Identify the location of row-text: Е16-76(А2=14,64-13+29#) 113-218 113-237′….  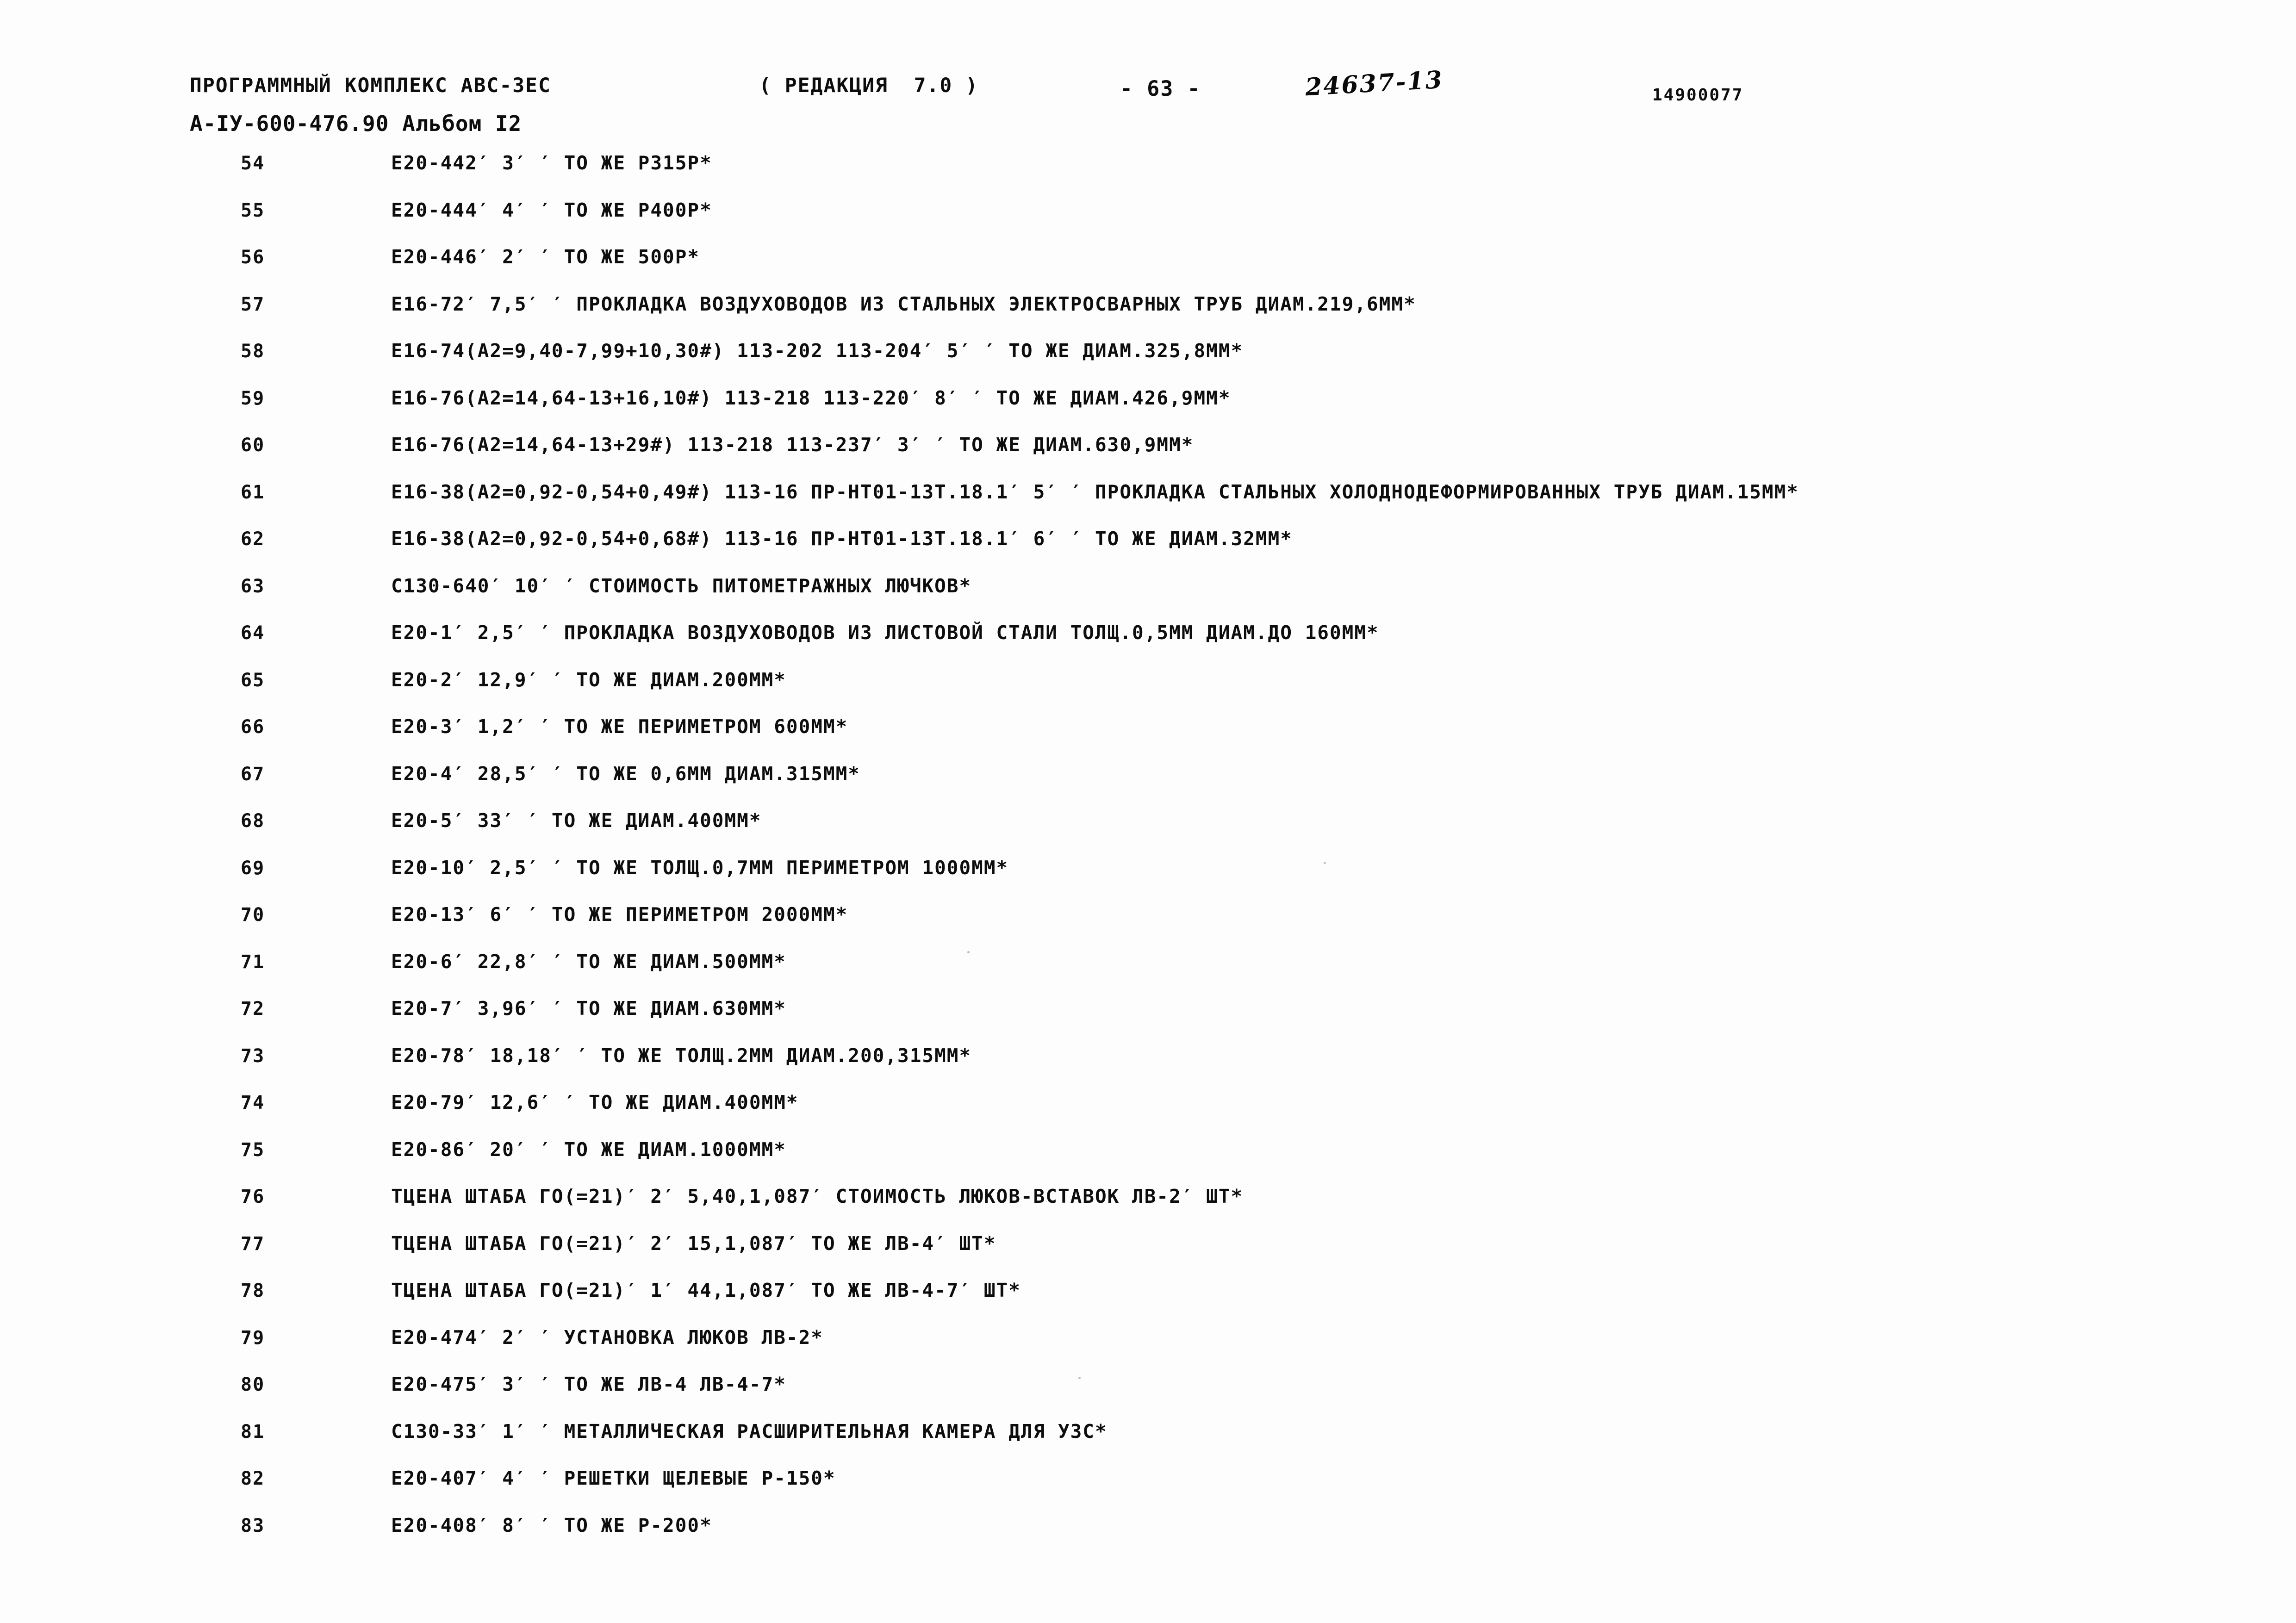
(792, 445).